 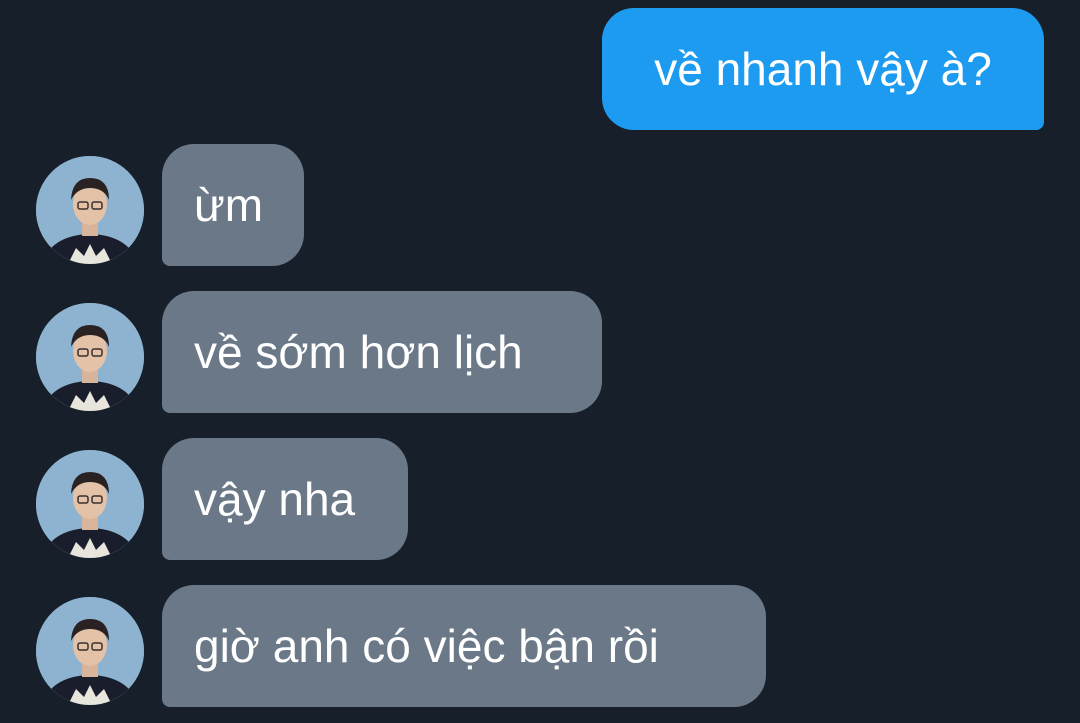 I want to click on outgoing-message-bubble: về nhanh vậy à?, so click(x=823, y=69).